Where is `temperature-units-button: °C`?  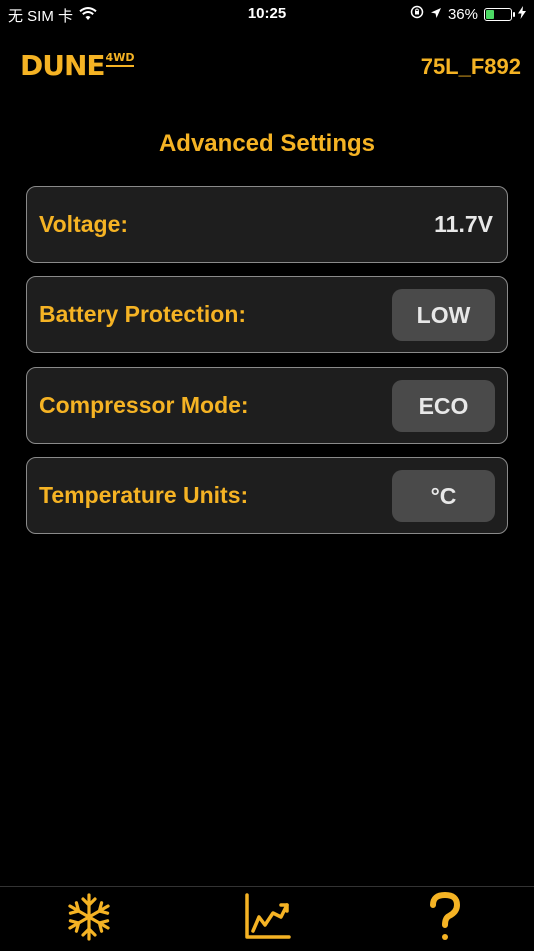
temperature-units-button: °C is located at coordinates (443, 496).